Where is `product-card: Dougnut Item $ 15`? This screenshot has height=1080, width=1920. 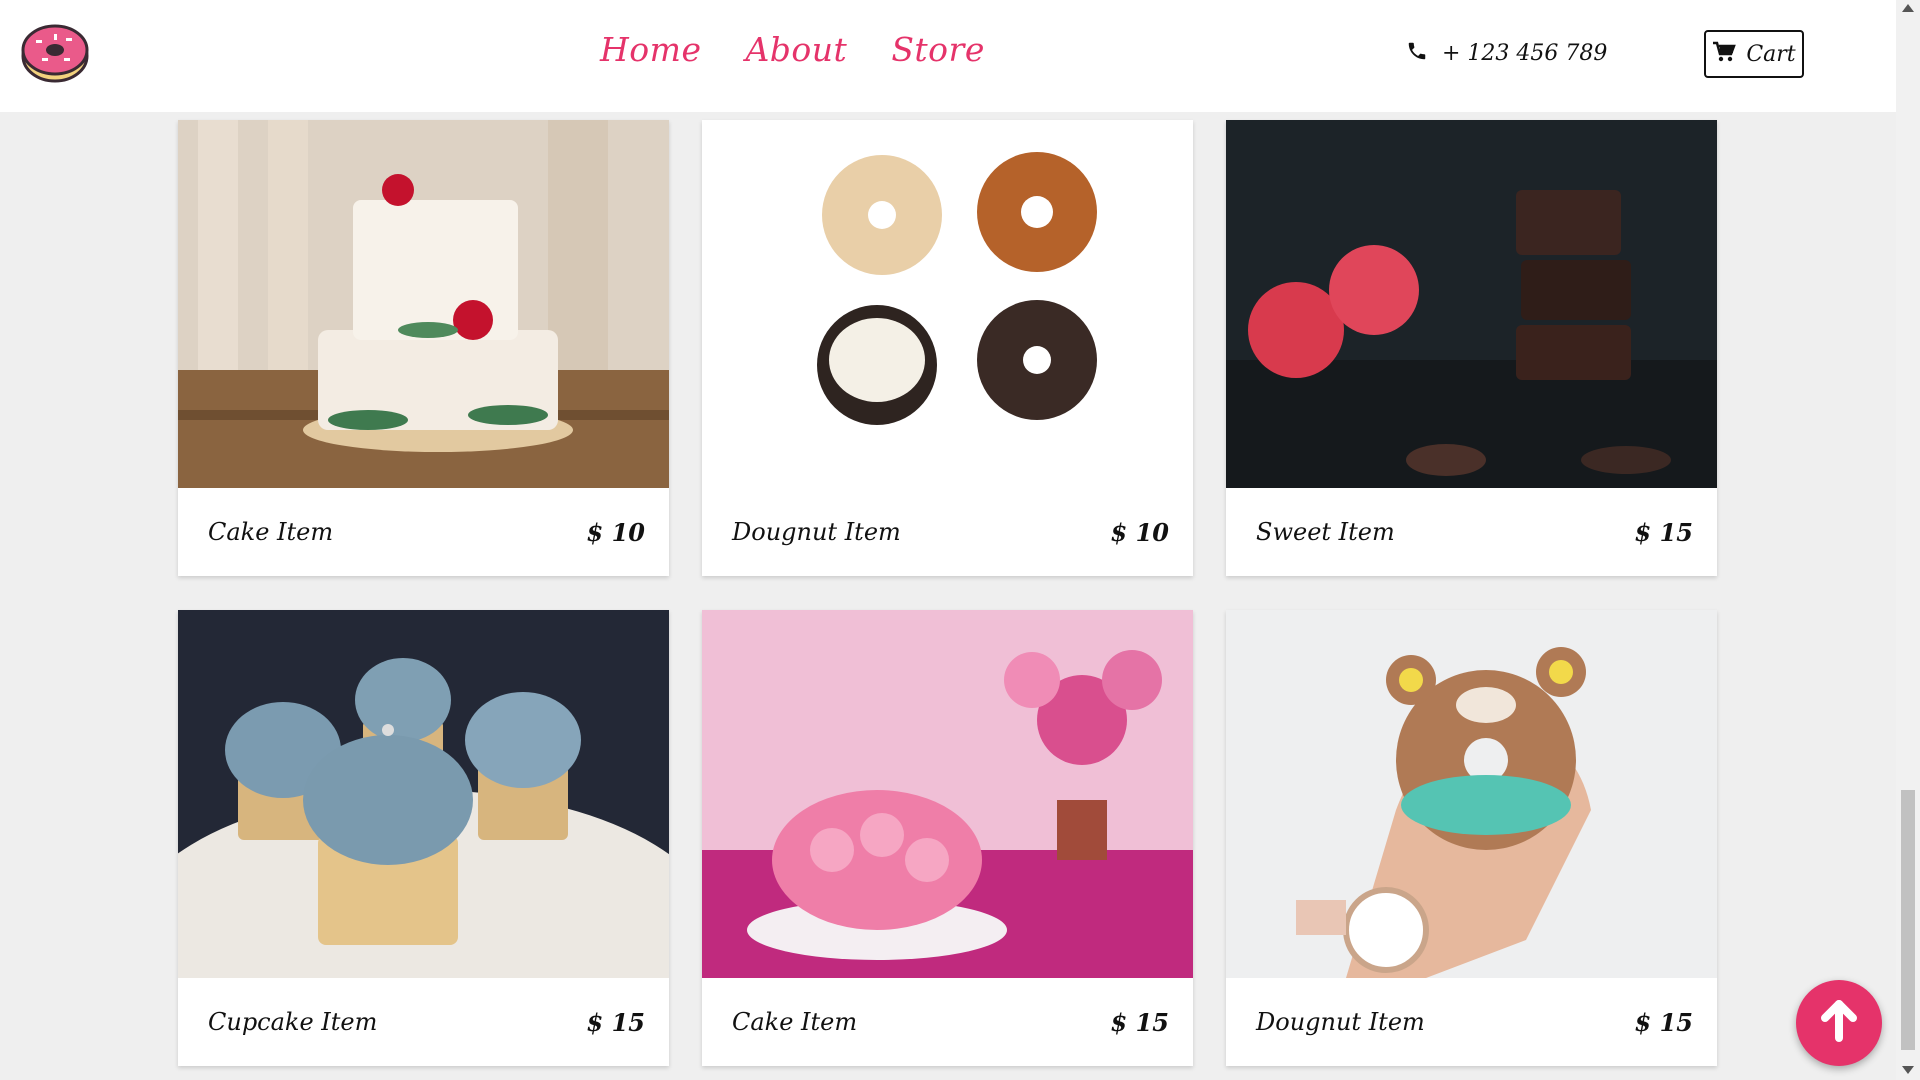 product-card: Dougnut Item $ 15 is located at coordinates (1471, 838).